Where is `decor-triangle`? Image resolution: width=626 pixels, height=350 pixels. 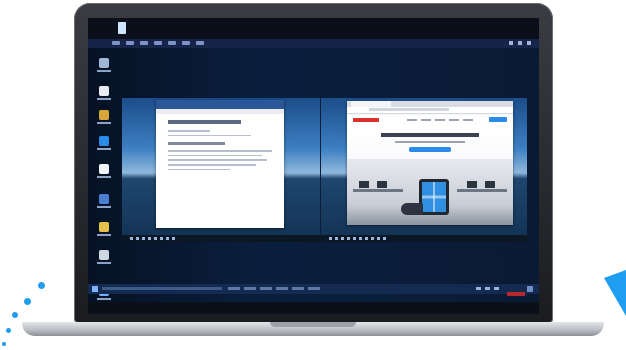 decor-triangle is located at coordinates (615, 293).